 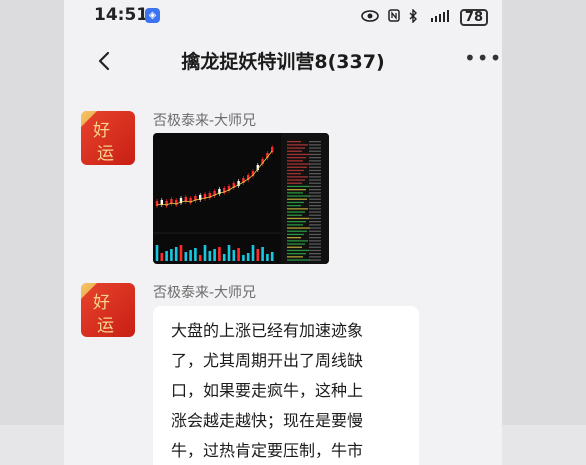 What do you see at coordinates (283, 61) in the screenshot?
I see `chat-header: 擒龙捉妖特训营8(337) •••` at bounding box center [283, 61].